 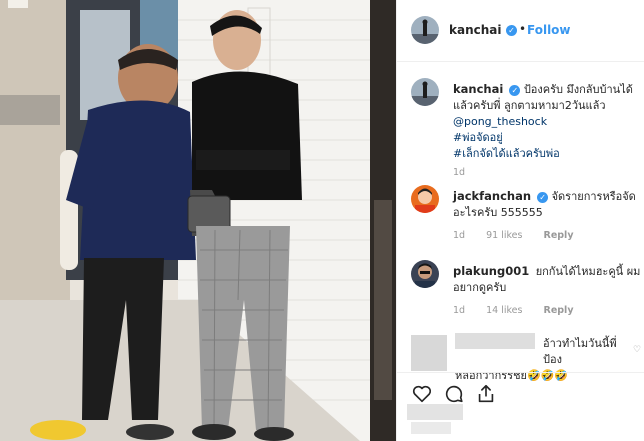 What do you see at coordinates (475, 30) in the screenshot?
I see `post-author-username: kanchai` at bounding box center [475, 30].